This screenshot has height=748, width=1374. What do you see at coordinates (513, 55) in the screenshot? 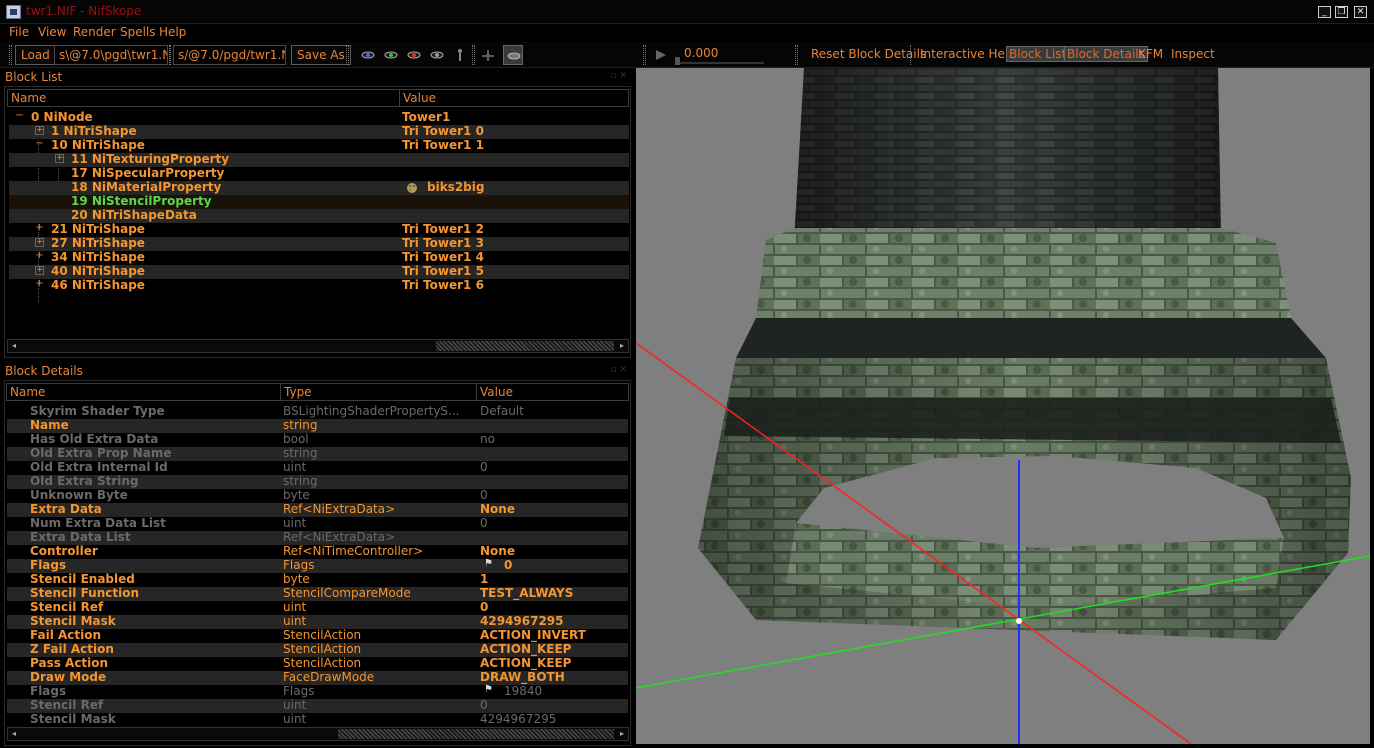
I see `mesh-toggle-button` at bounding box center [513, 55].